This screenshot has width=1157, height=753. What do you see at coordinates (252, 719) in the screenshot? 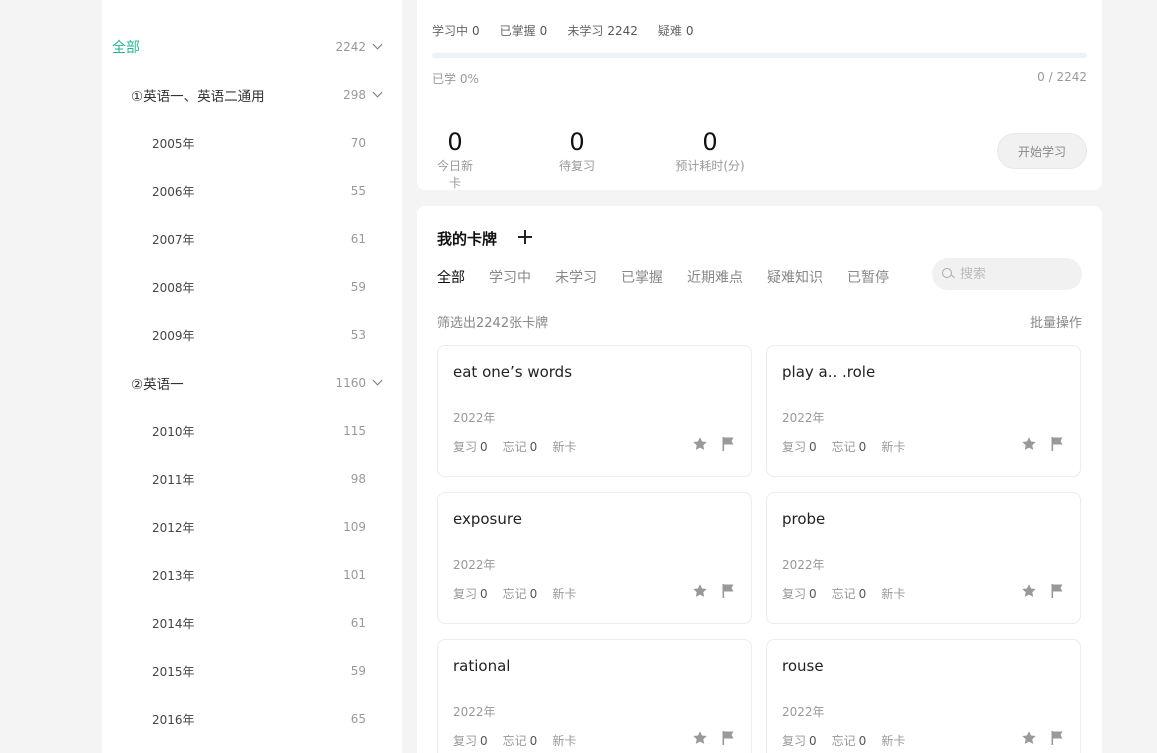
I see `tree-item-year: 2016年 65` at bounding box center [252, 719].